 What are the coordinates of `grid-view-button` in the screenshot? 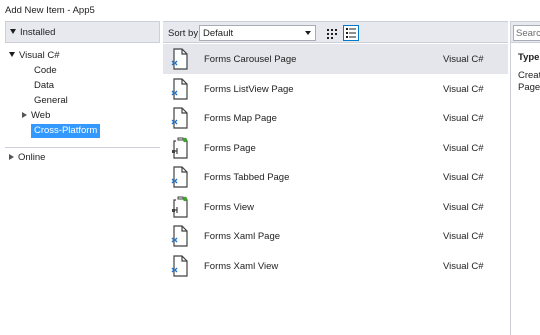 It's located at (332, 33).